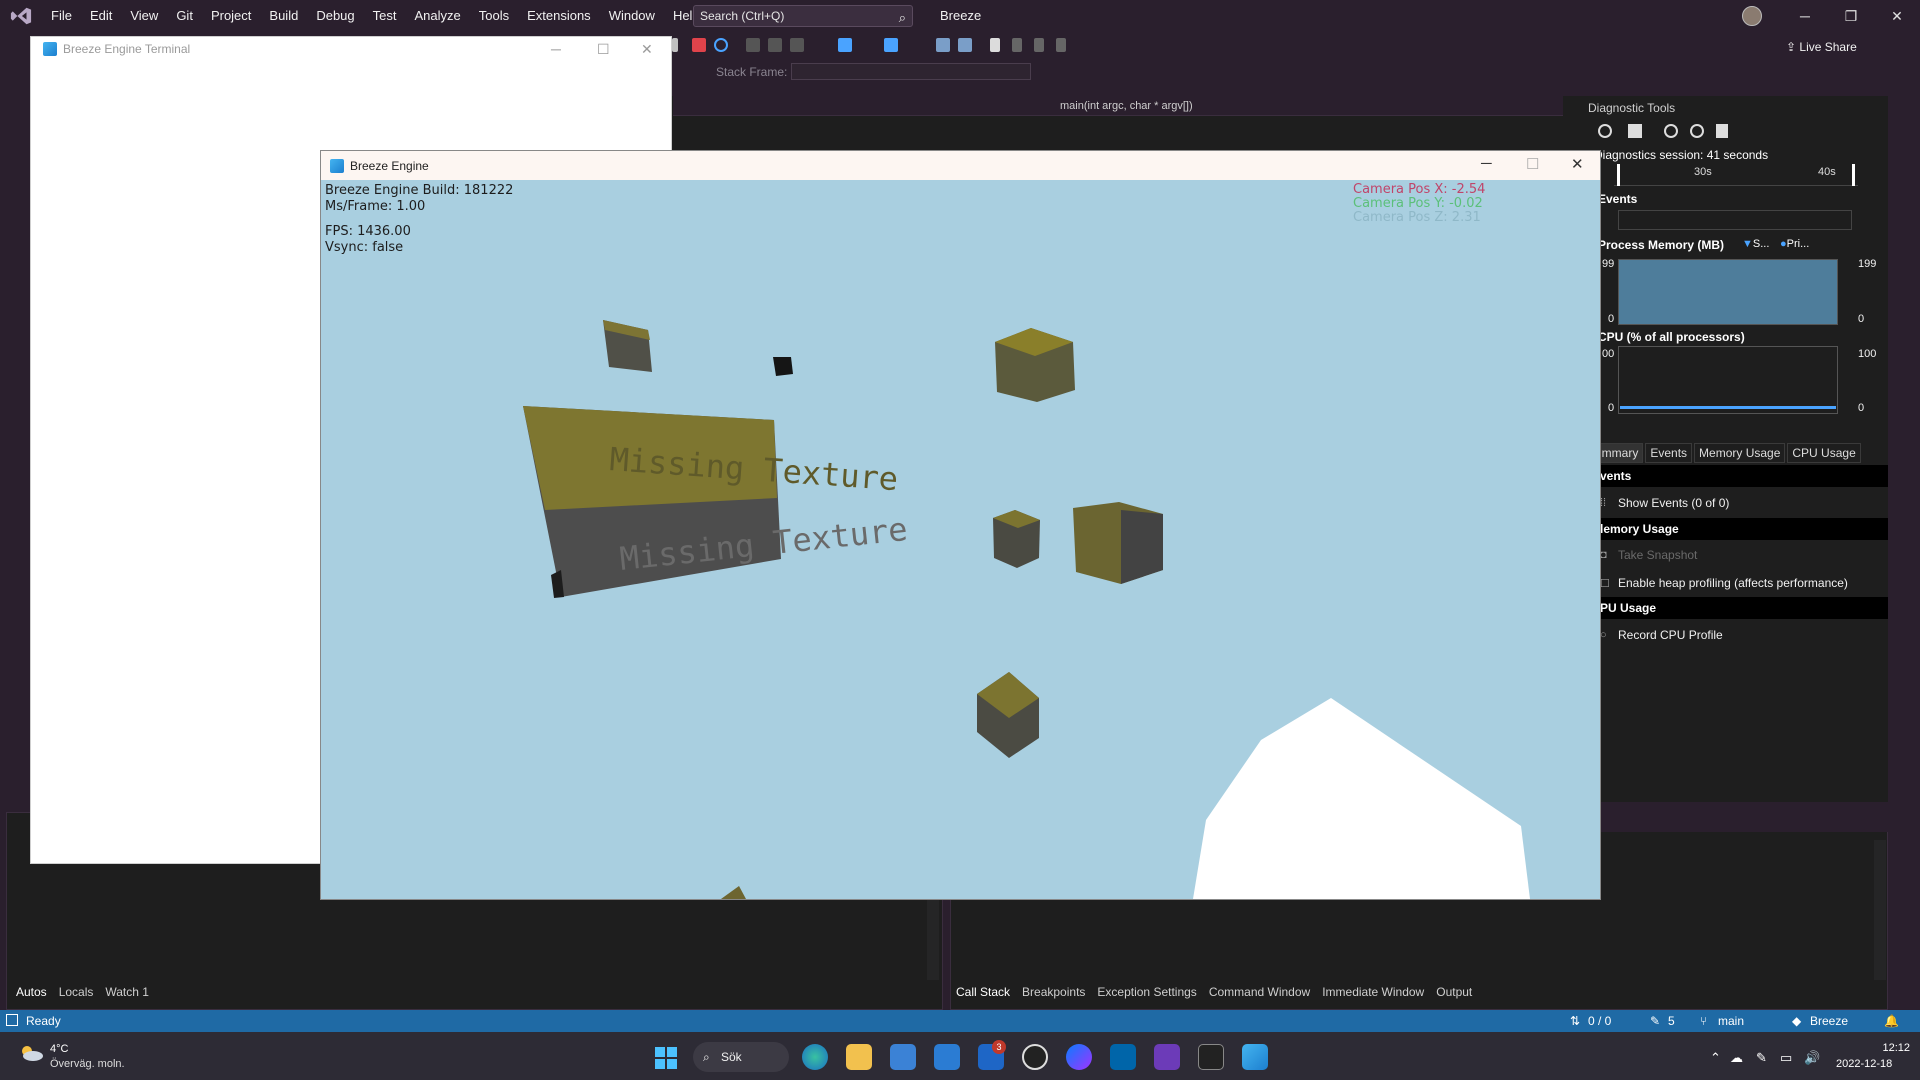 The image size is (1920, 1080). I want to click on live-share-button: ⇪ Live Share, so click(1821, 47).